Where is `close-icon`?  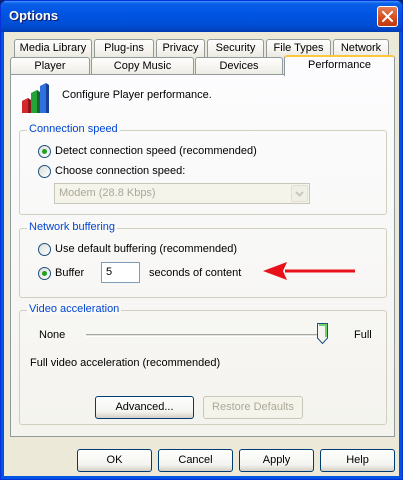 close-icon is located at coordinates (387, 16).